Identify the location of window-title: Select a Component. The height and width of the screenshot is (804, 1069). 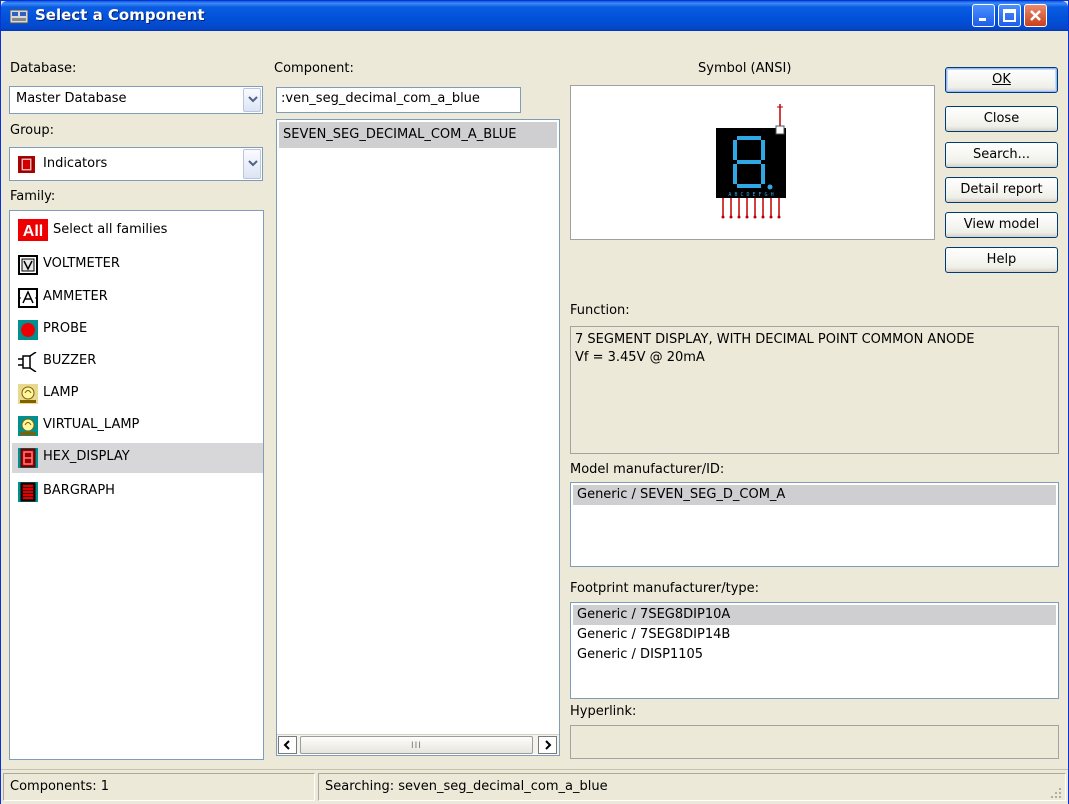
(120, 15).